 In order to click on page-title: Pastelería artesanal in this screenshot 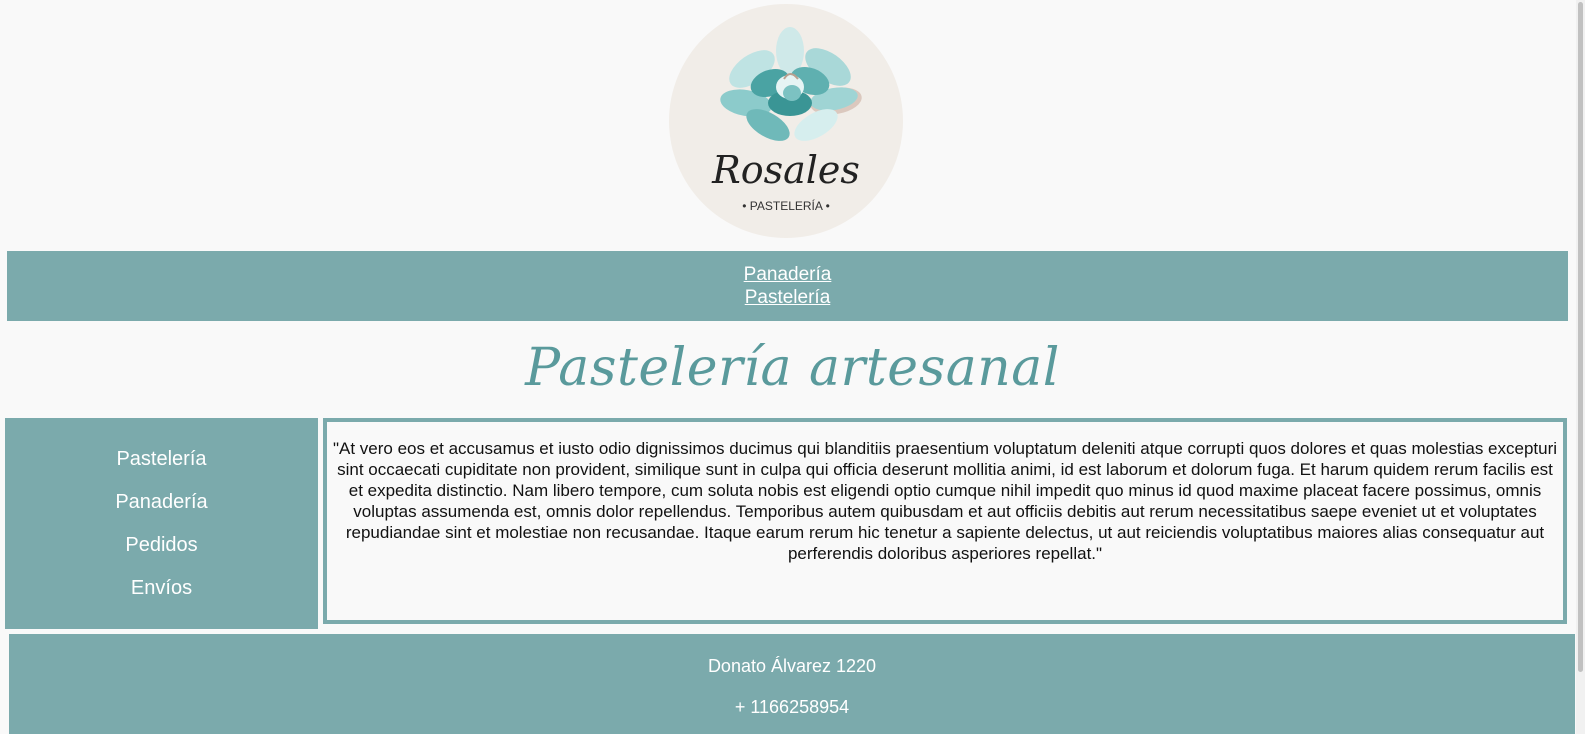, I will do `click(792, 368)`.